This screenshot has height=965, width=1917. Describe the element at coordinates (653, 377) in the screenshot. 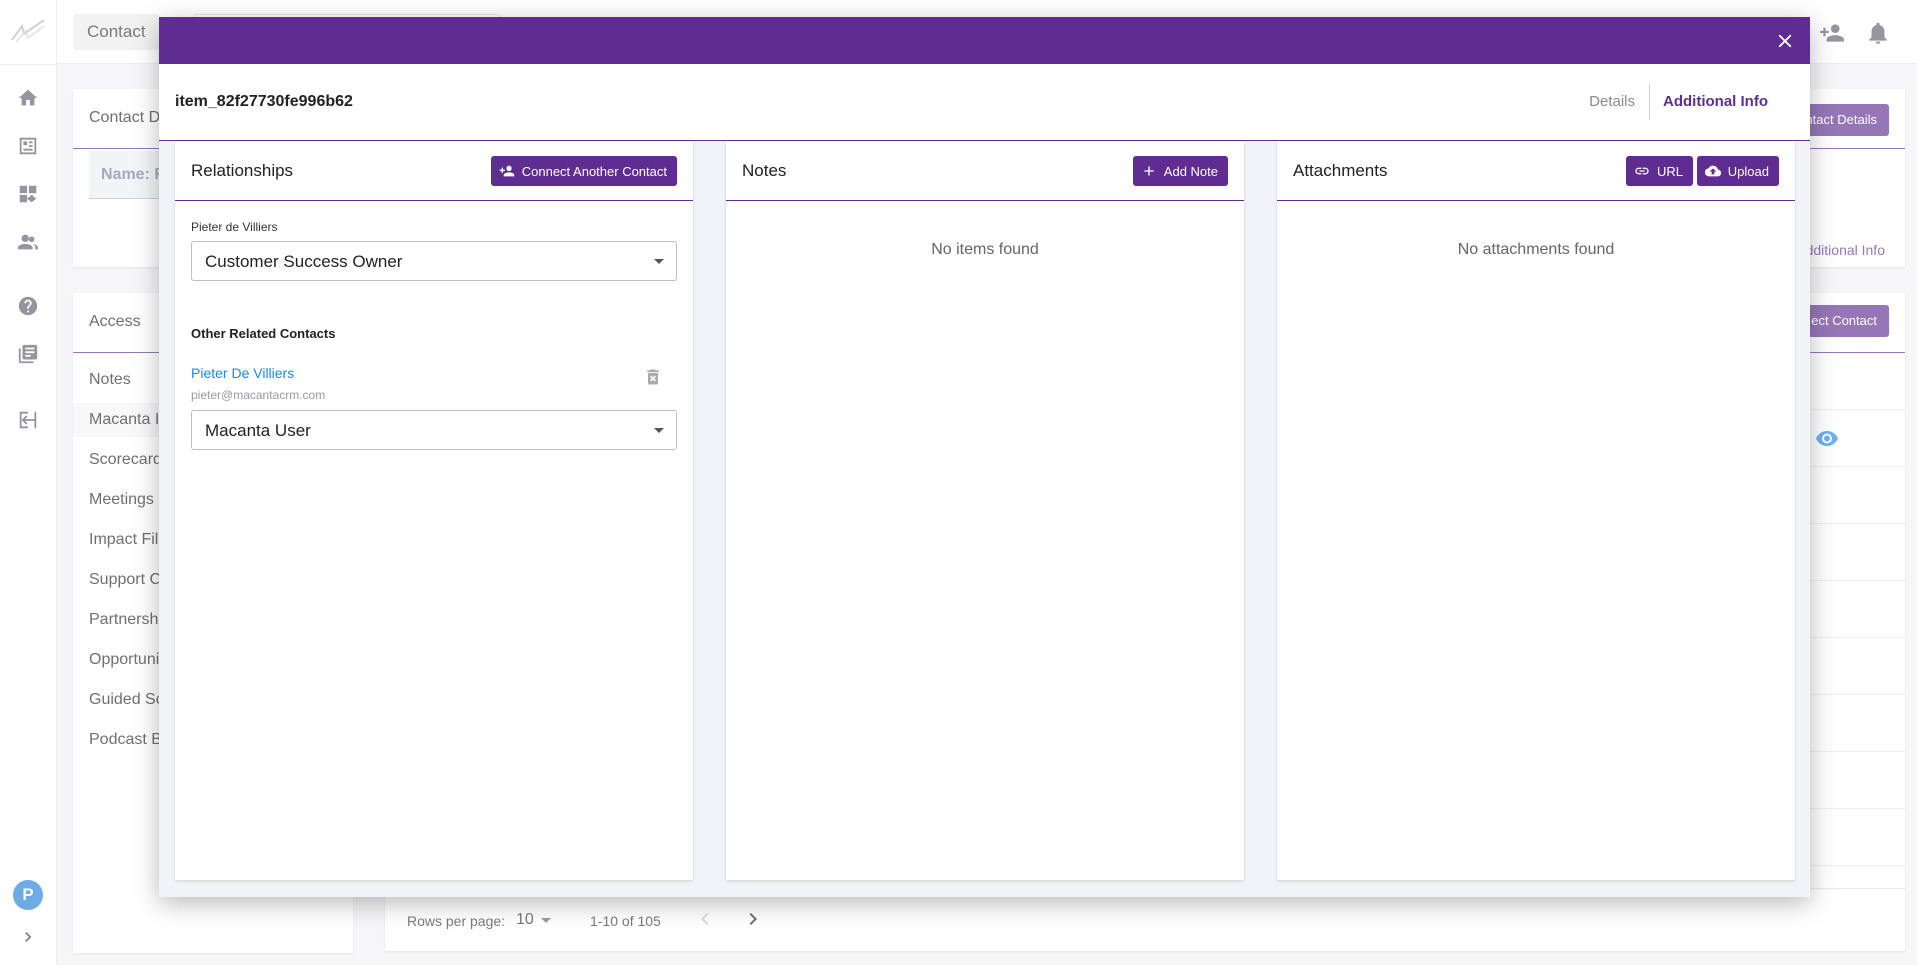

I see `delete-icon` at that location.